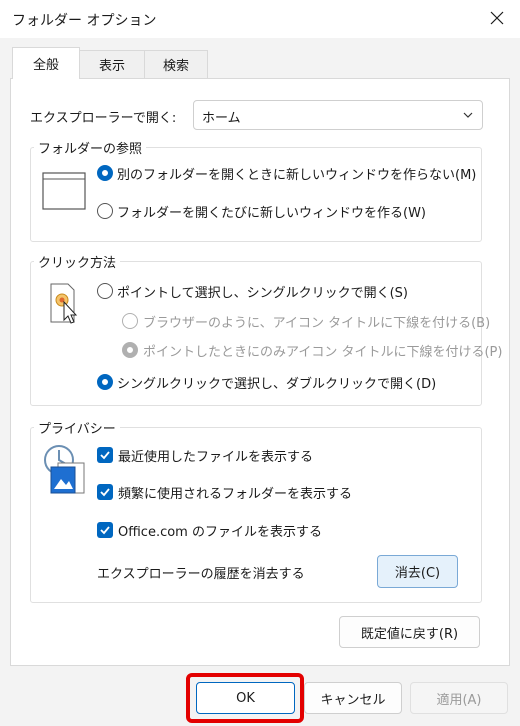 This screenshot has width=520, height=726. What do you see at coordinates (77, 261) in the screenshot?
I see `click-method-legend: クリック方法` at bounding box center [77, 261].